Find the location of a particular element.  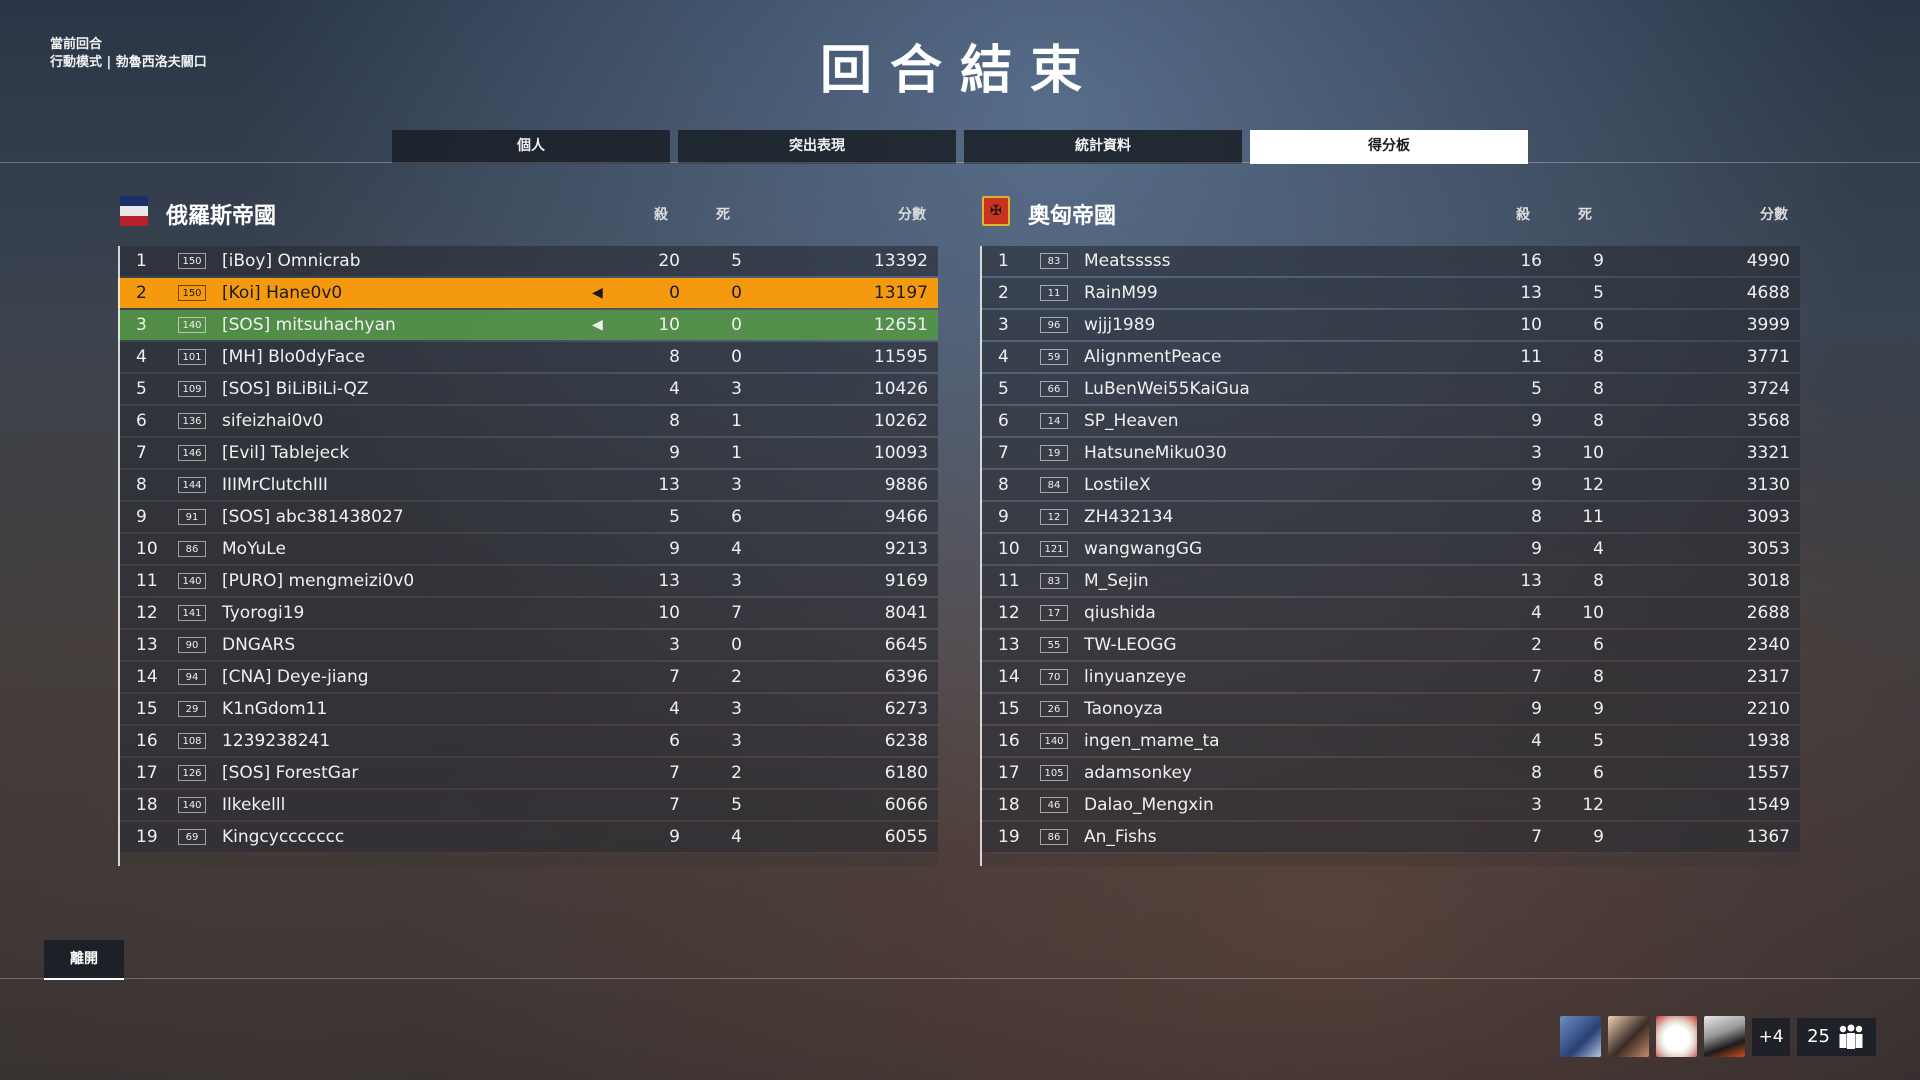

player-row: 4 101 [MH] Blo0dyFace 8 0 11595 is located at coordinates (528, 357).